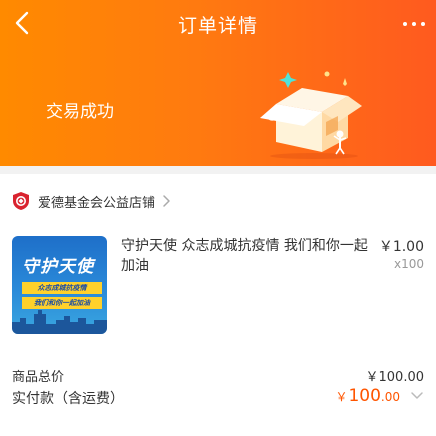  What do you see at coordinates (166, 201) in the screenshot?
I see `chevron-right-icon` at bounding box center [166, 201].